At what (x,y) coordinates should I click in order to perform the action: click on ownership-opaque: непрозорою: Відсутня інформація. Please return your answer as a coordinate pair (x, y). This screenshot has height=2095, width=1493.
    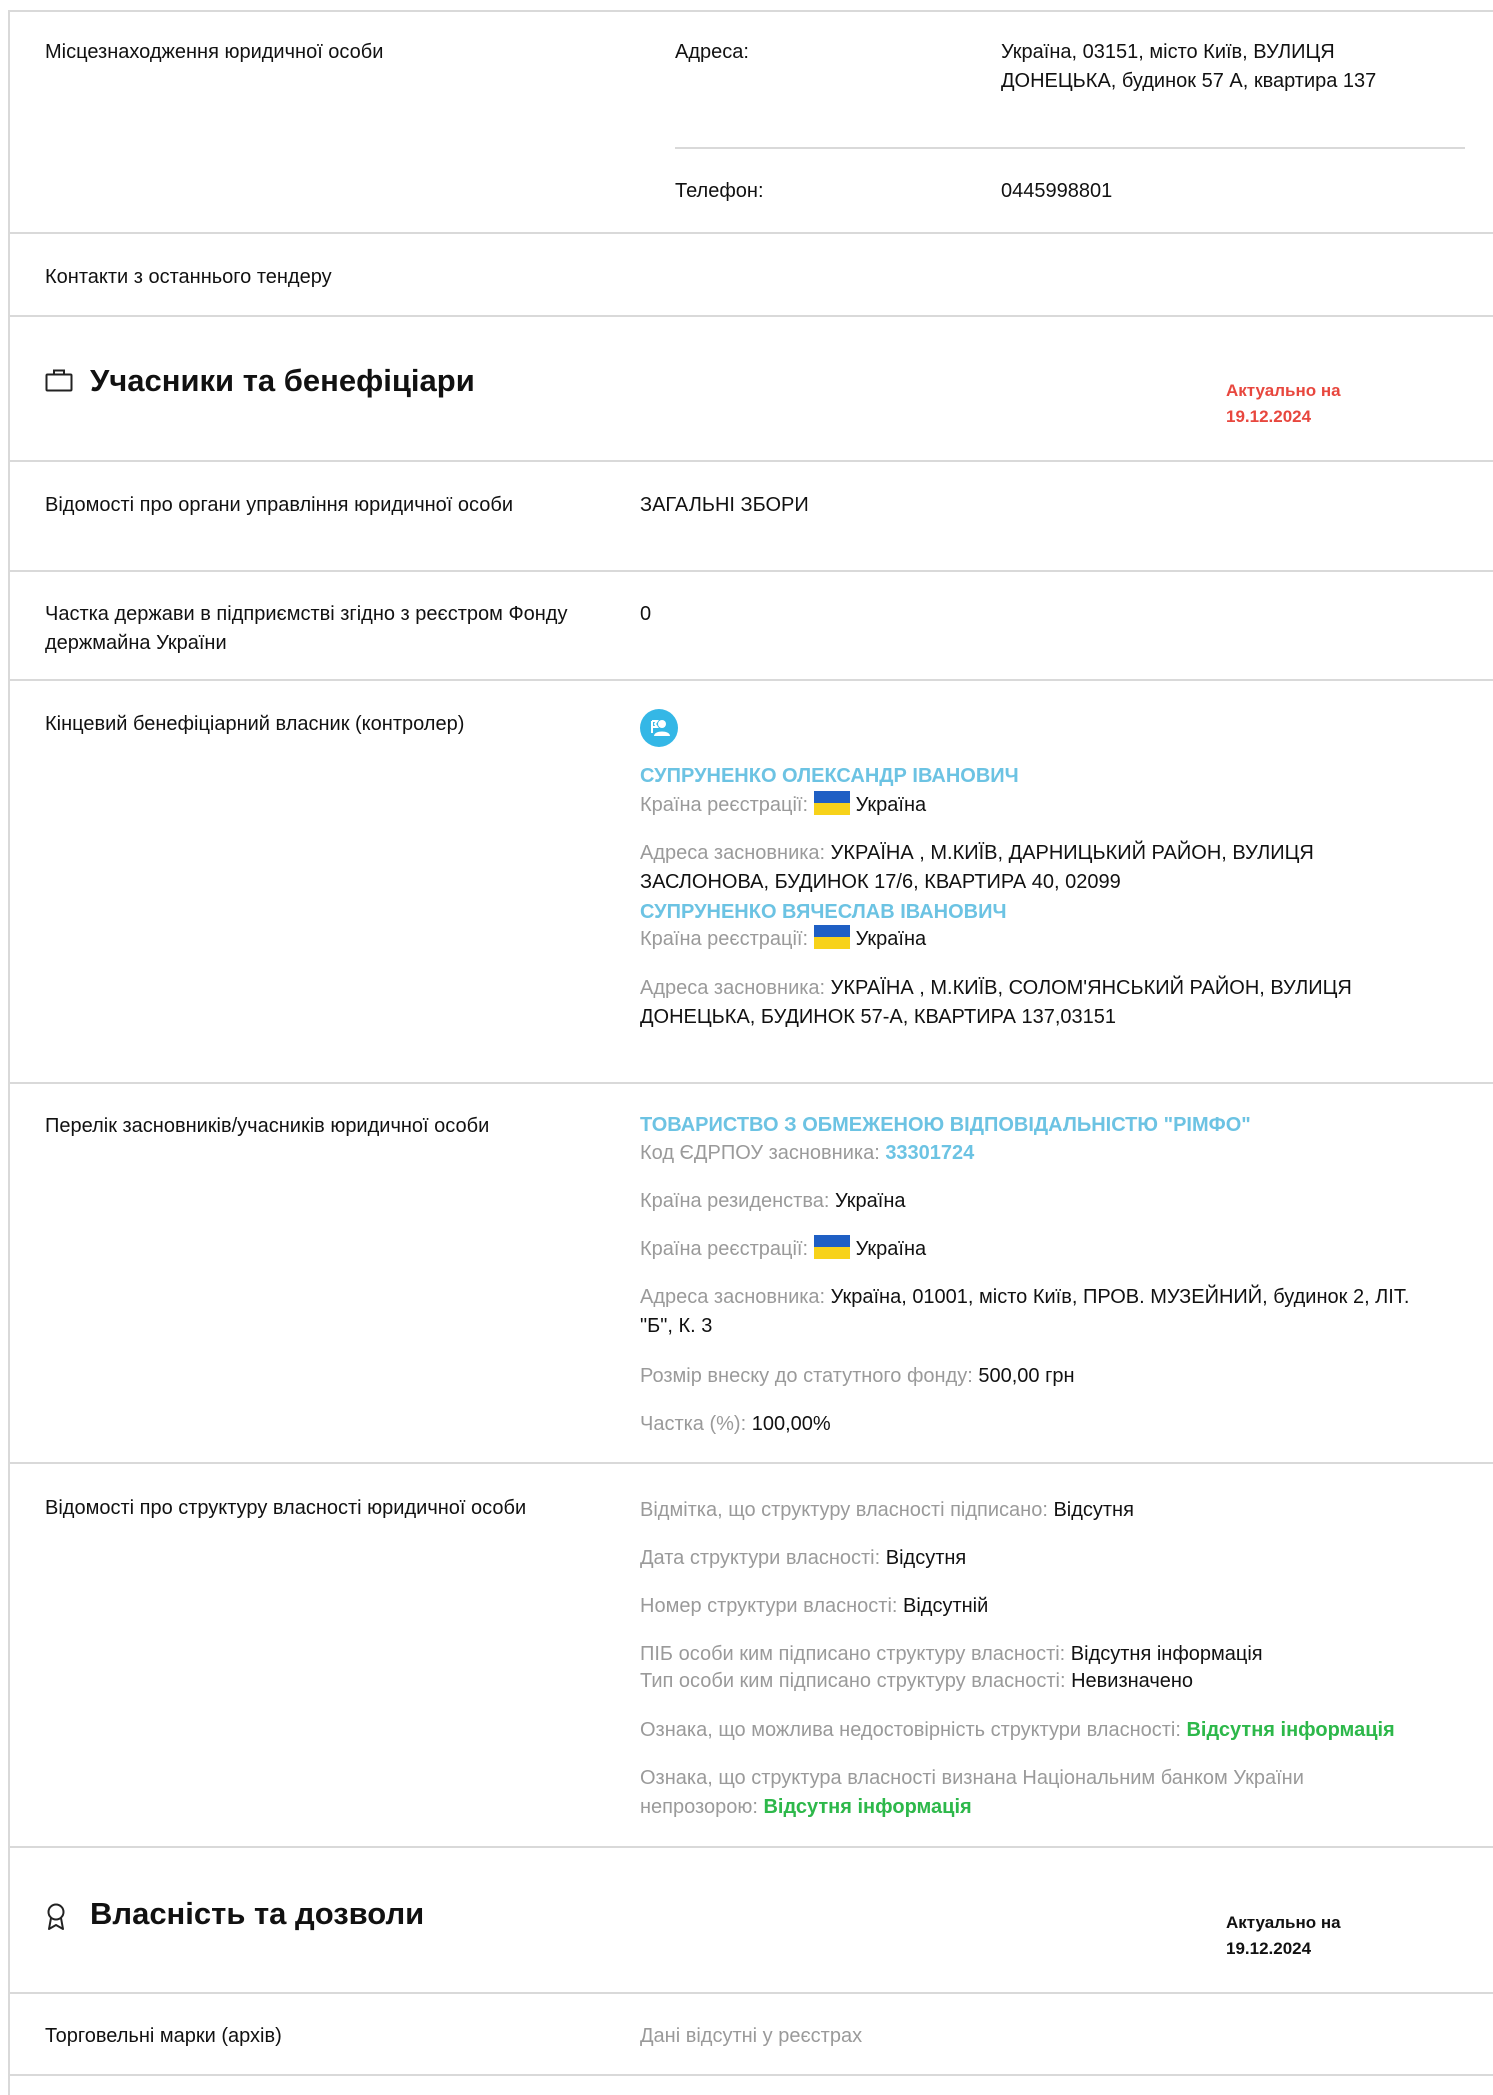
    Looking at the image, I should click on (806, 1807).